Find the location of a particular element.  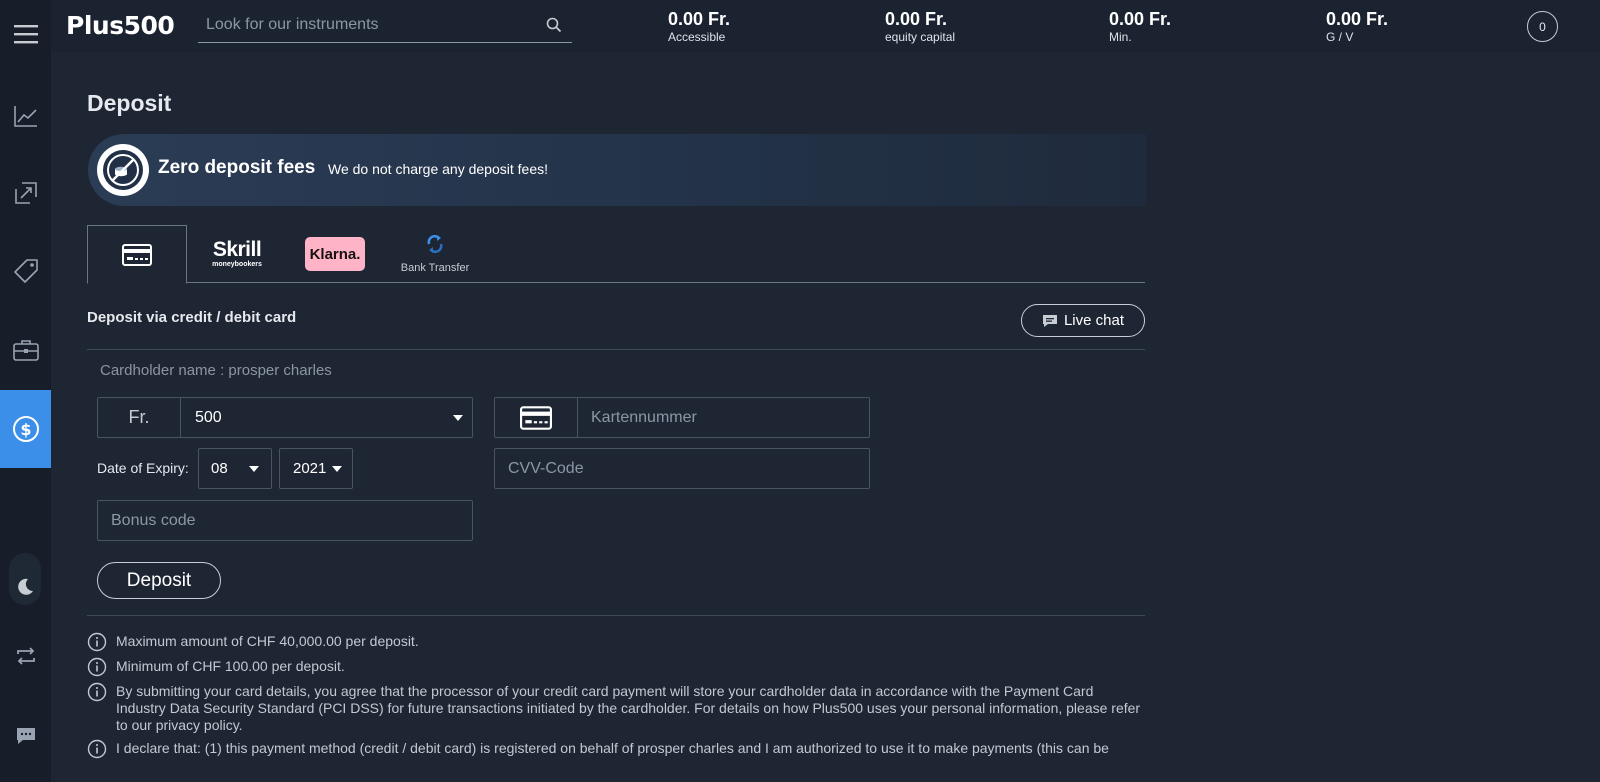

sidebar: $ is located at coordinates (25, 391).